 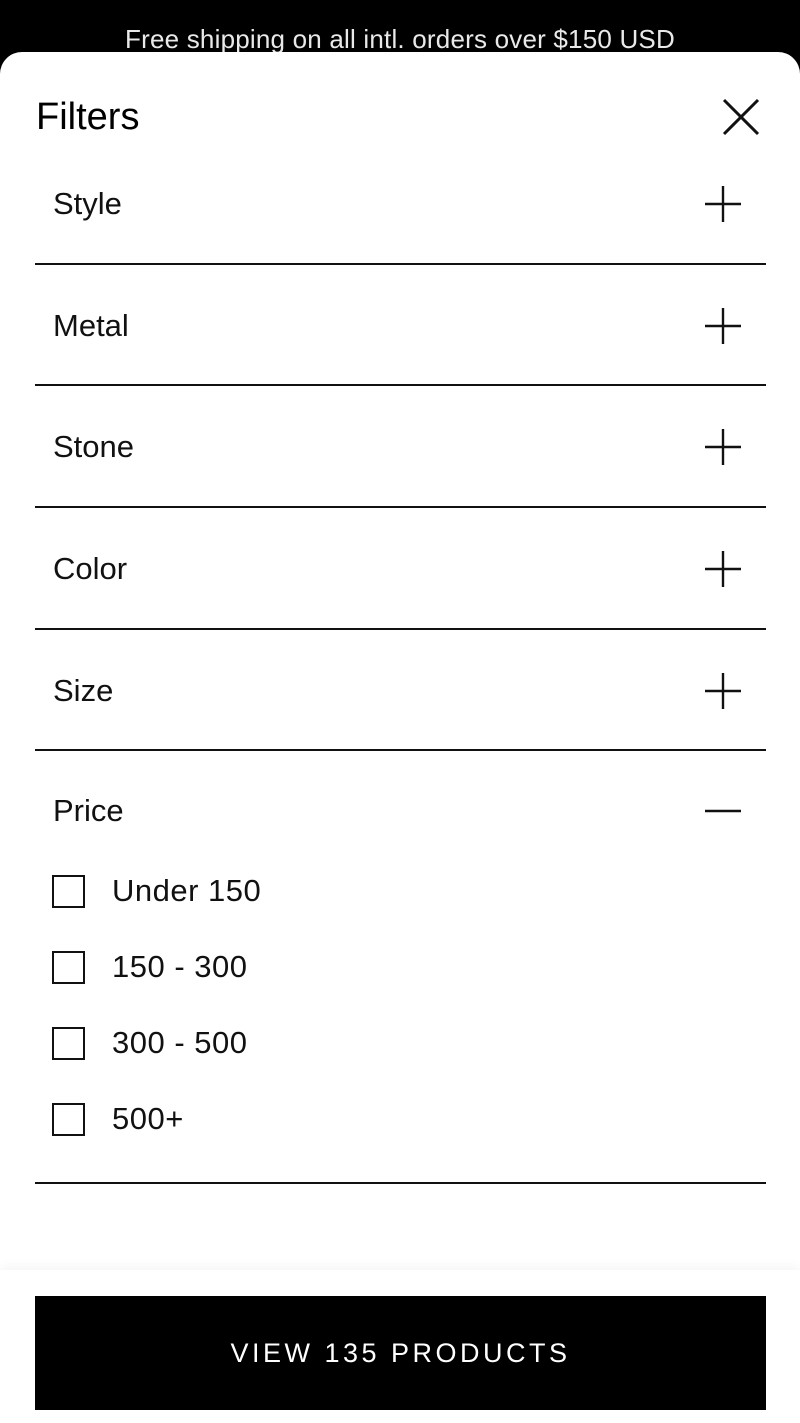 I want to click on filter-header-price: Price, so click(x=400, y=811).